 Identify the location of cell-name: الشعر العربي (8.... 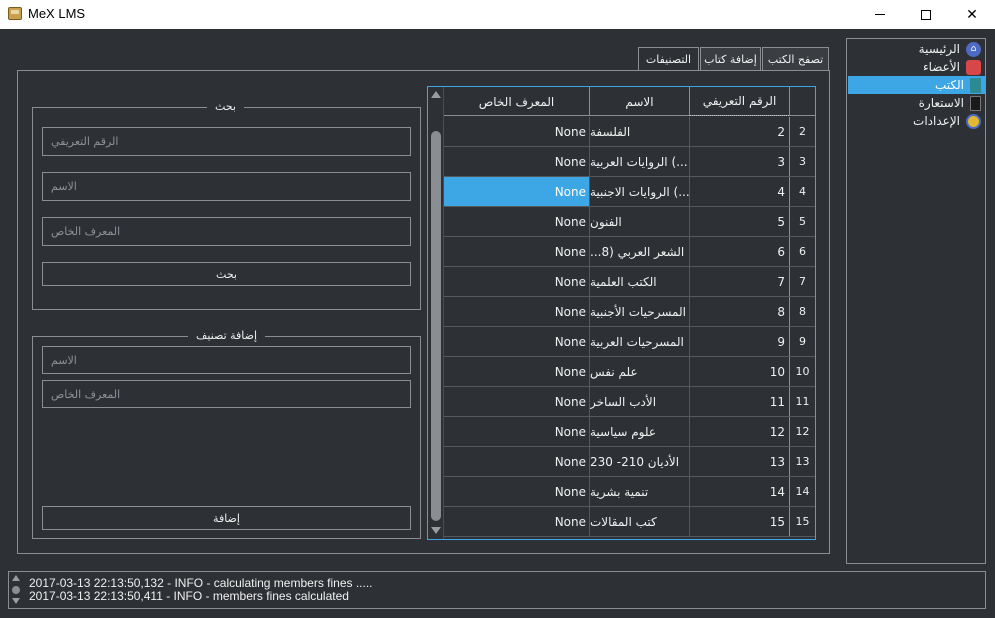
(639, 251).